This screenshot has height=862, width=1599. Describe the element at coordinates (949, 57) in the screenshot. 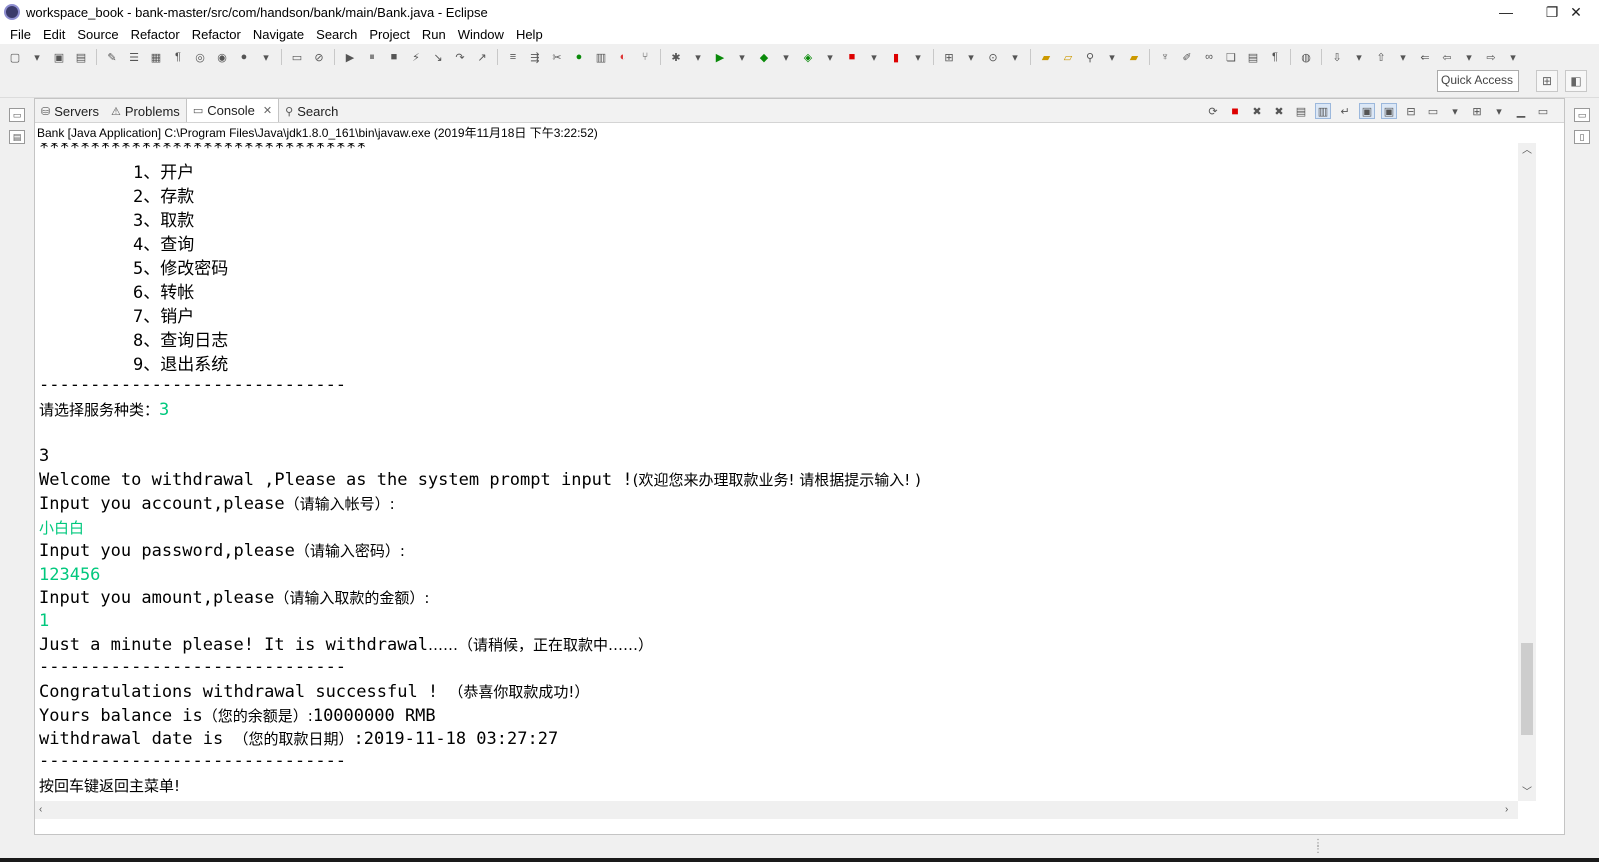

I see `new-package-icon: ⊞` at that location.